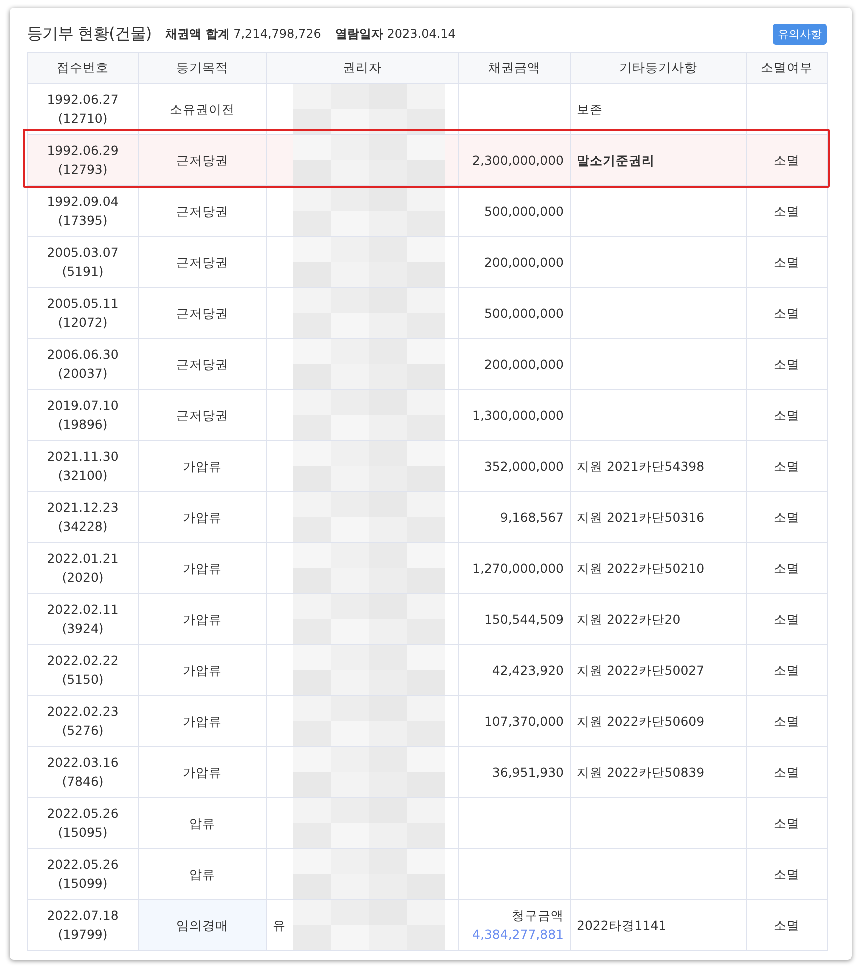 The image size is (864, 970). What do you see at coordinates (83, 619) in the screenshot?
I see `table-cell: 2022.02.11 (3924)` at bounding box center [83, 619].